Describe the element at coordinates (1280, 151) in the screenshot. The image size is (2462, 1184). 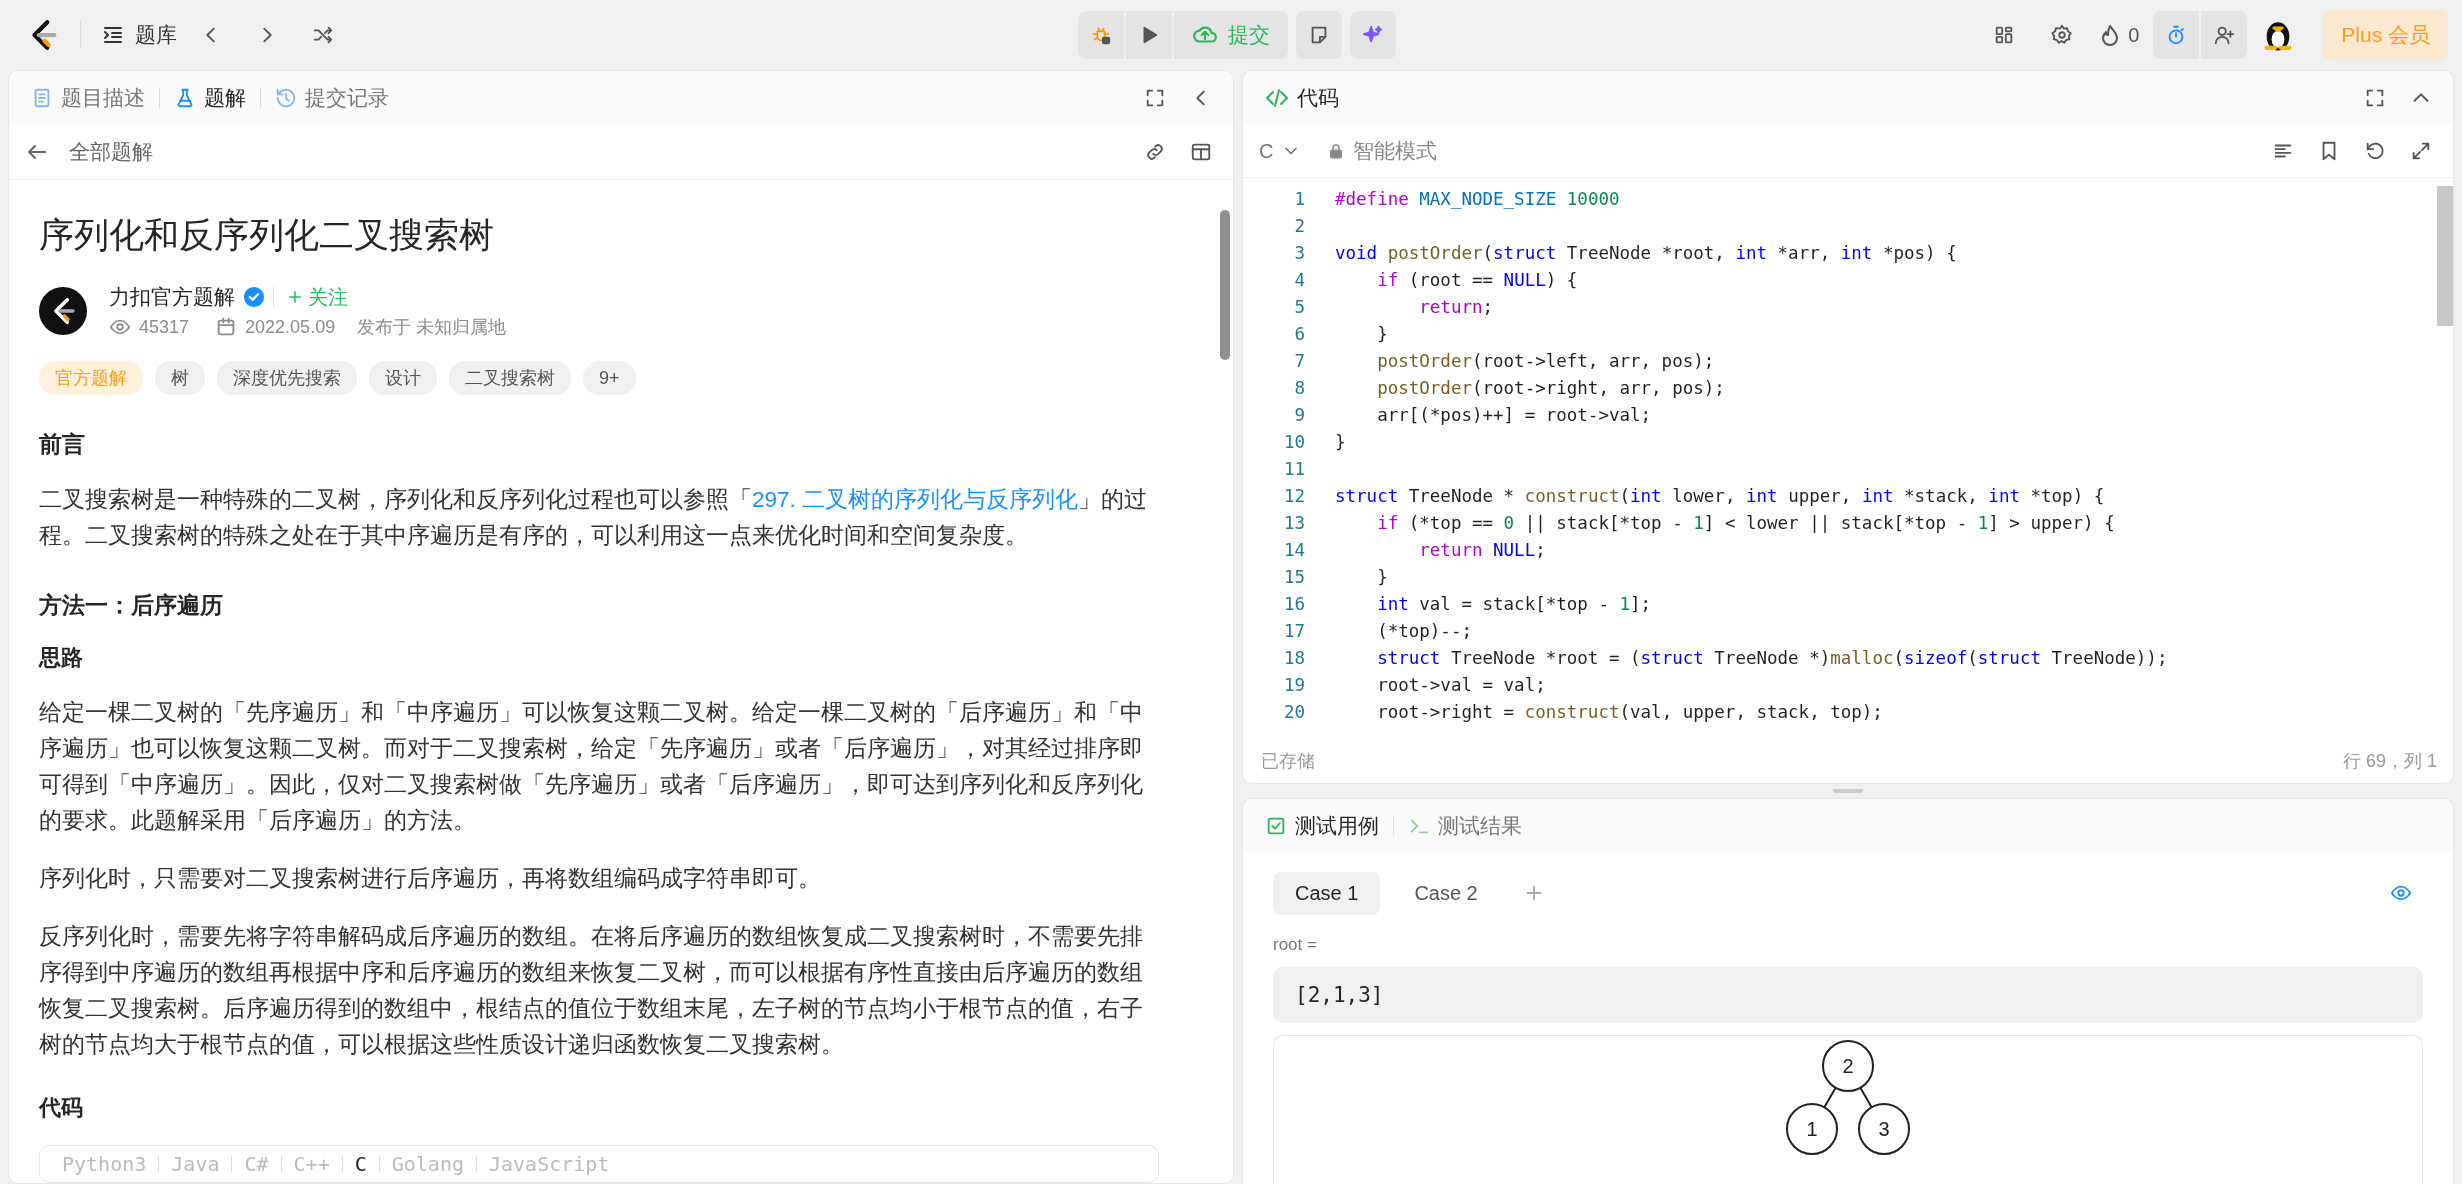
I see `language-dropdown: C` at that location.